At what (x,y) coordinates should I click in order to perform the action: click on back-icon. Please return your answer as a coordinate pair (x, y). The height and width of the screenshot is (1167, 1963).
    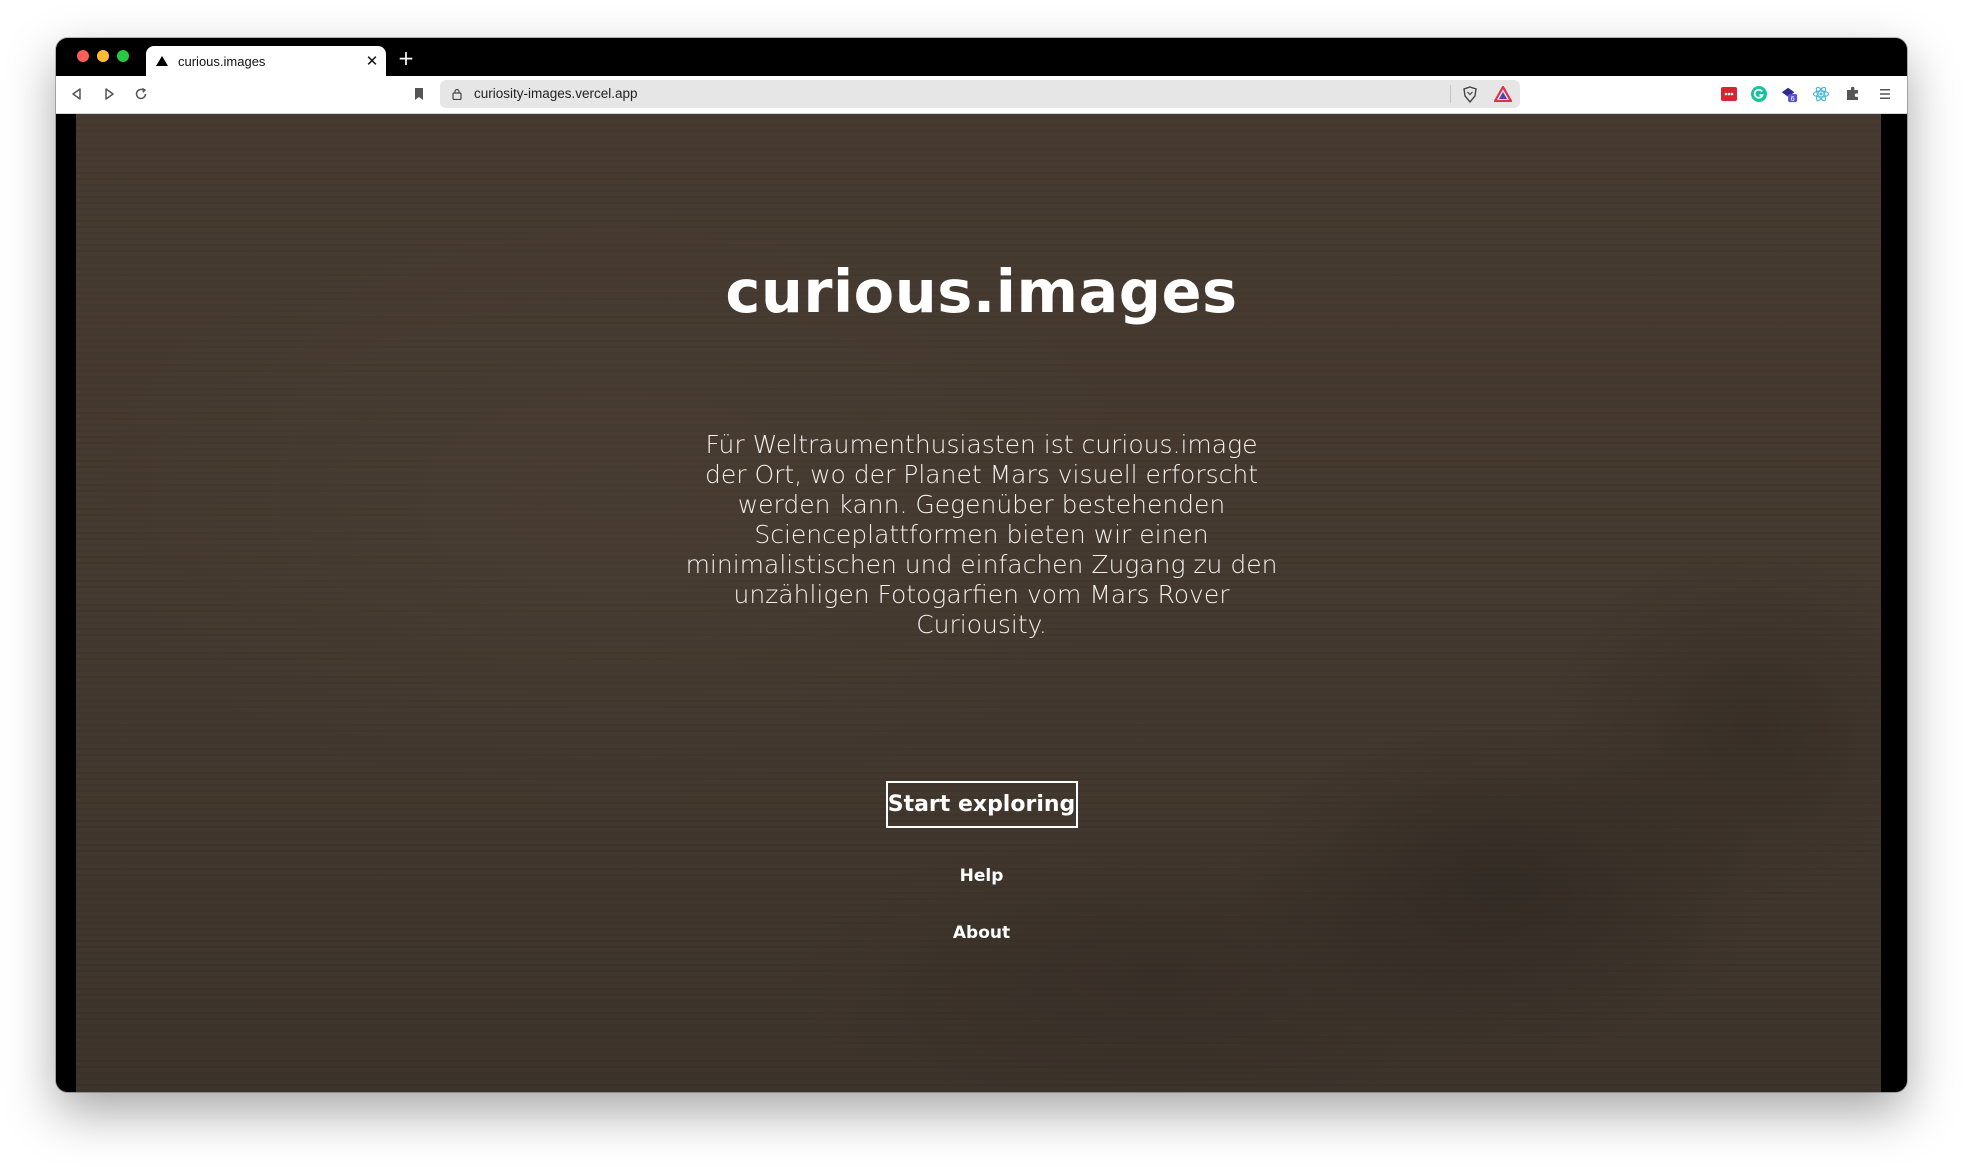
    Looking at the image, I should click on (76, 94).